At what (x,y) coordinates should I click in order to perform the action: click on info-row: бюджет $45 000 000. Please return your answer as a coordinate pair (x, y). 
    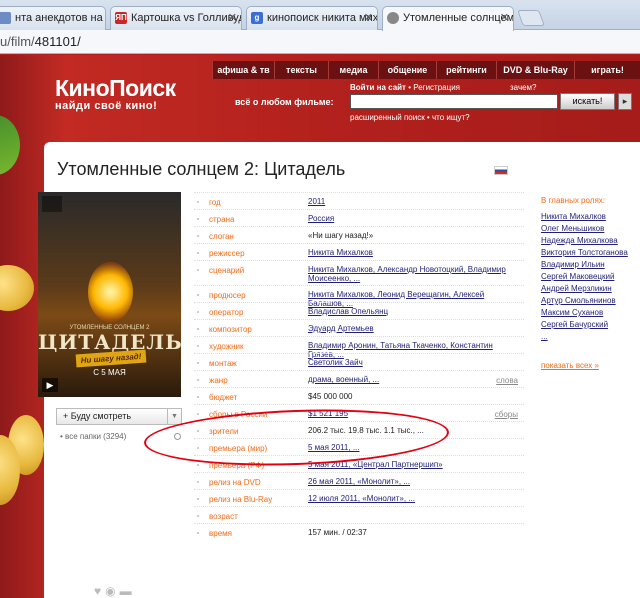
    Looking at the image, I should click on (359, 395).